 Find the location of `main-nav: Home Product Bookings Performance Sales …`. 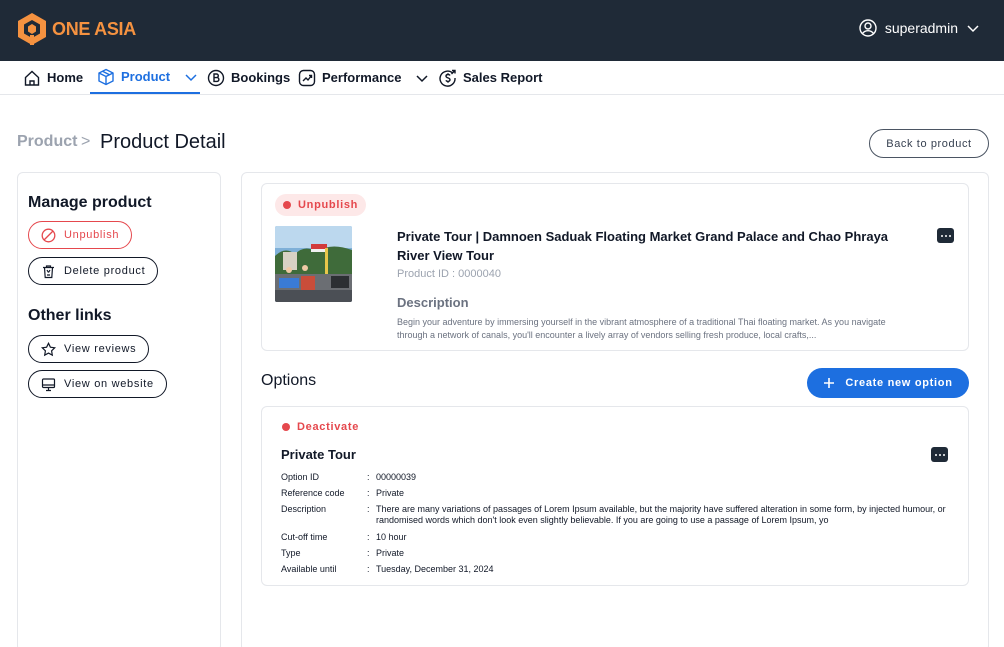

main-nav: Home Product Bookings Performance Sales … is located at coordinates (502, 78).